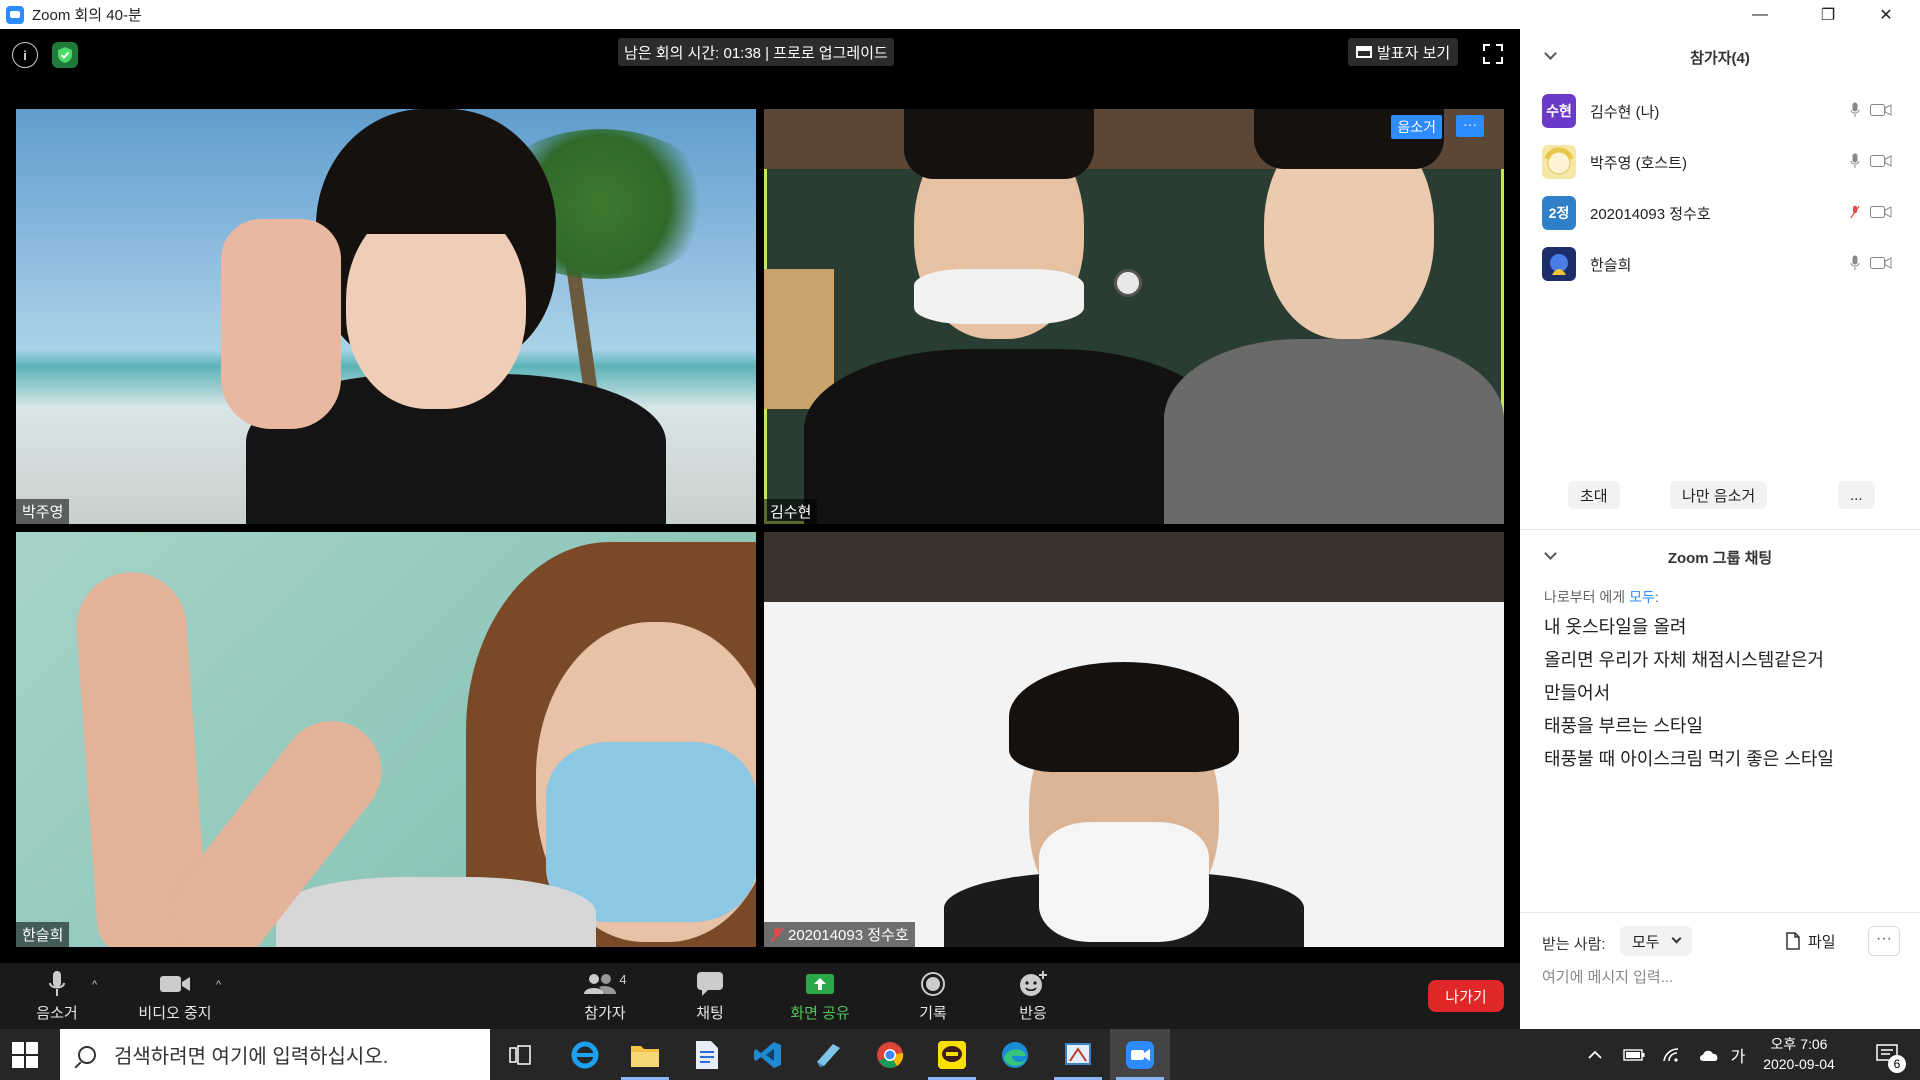 This screenshot has height=1080, width=1920. I want to click on mute-button: 음소거, so click(57, 996).